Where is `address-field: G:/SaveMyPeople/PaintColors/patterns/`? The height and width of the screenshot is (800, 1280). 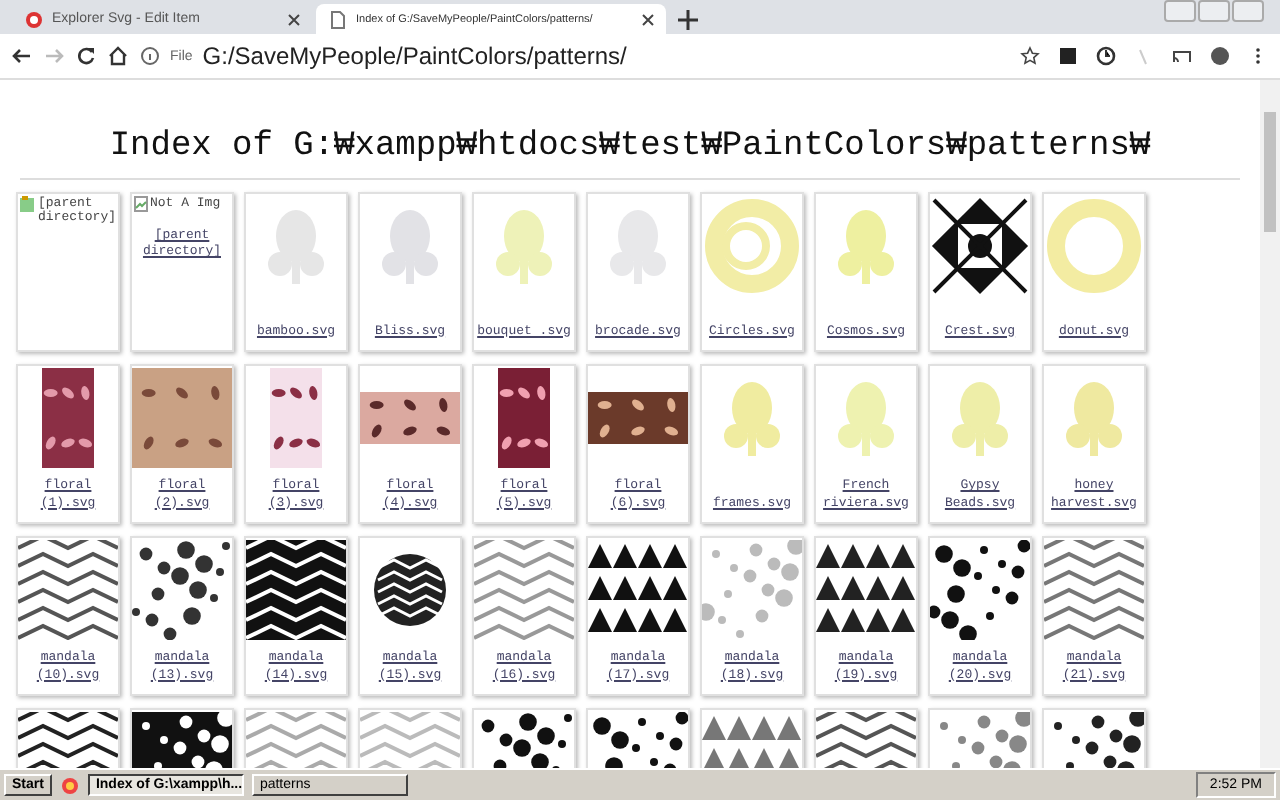 address-field: G:/SaveMyPeople/PaintColors/patterns/ is located at coordinates (414, 56).